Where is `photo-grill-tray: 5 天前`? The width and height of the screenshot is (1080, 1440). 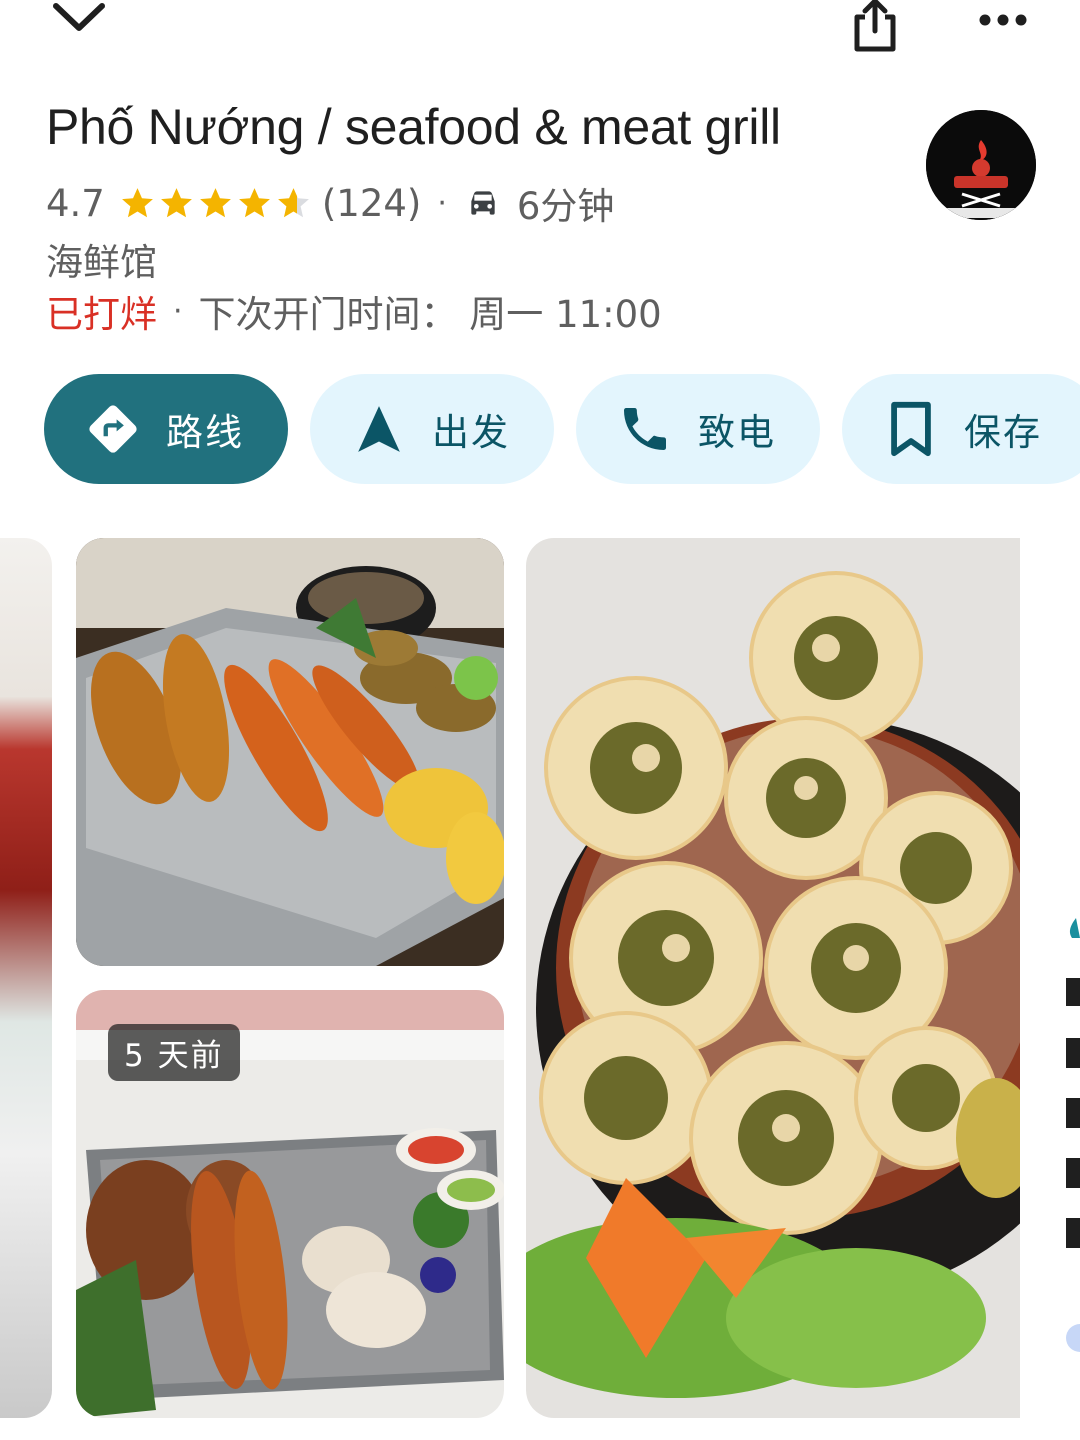 photo-grill-tray: 5 天前 is located at coordinates (290, 1204).